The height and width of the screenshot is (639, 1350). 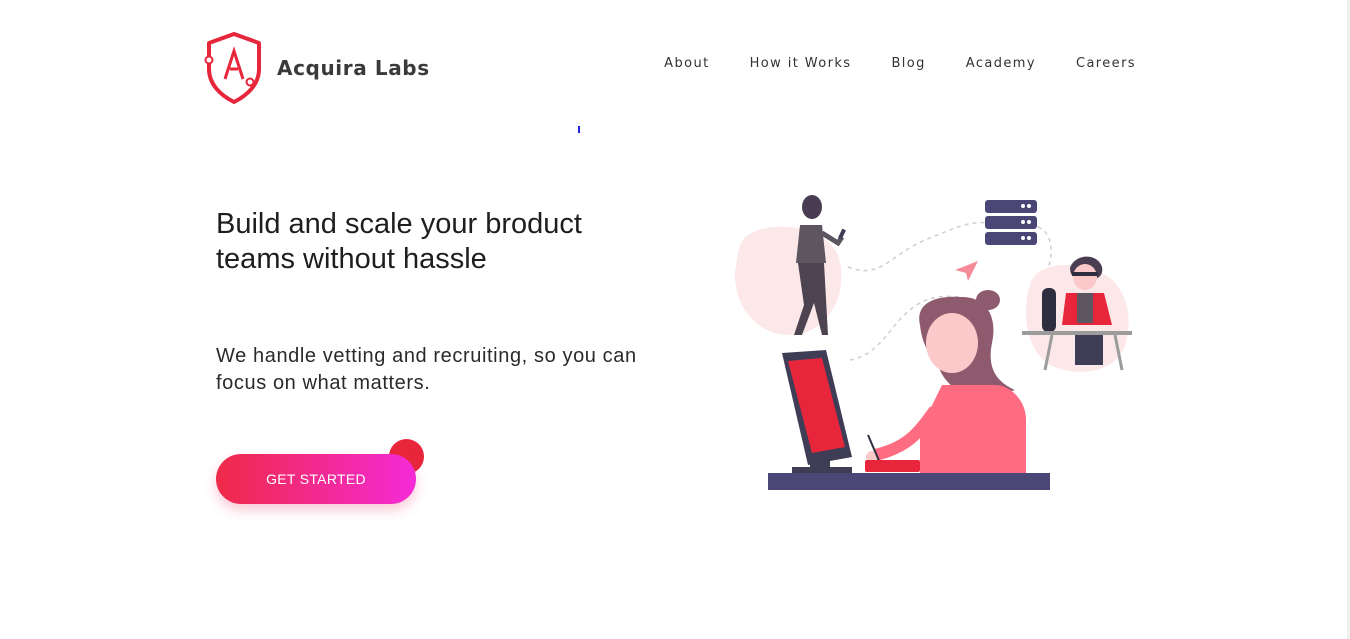 I want to click on team-collaboration-illustration, so click(x=933, y=342).